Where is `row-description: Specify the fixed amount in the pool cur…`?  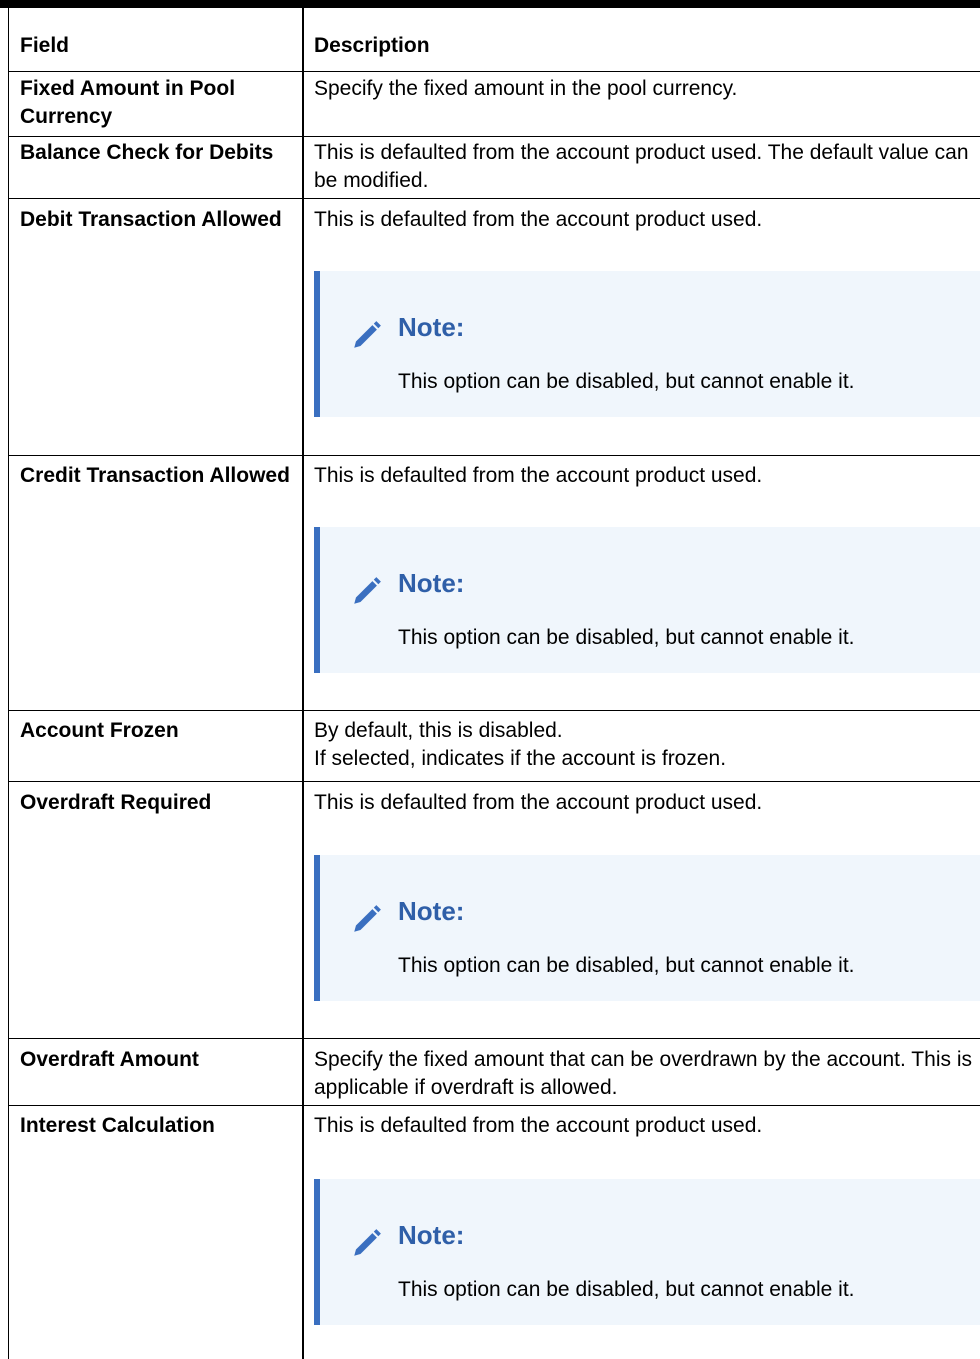 row-description: Specify the fixed amount in the pool cur… is located at coordinates (526, 88).